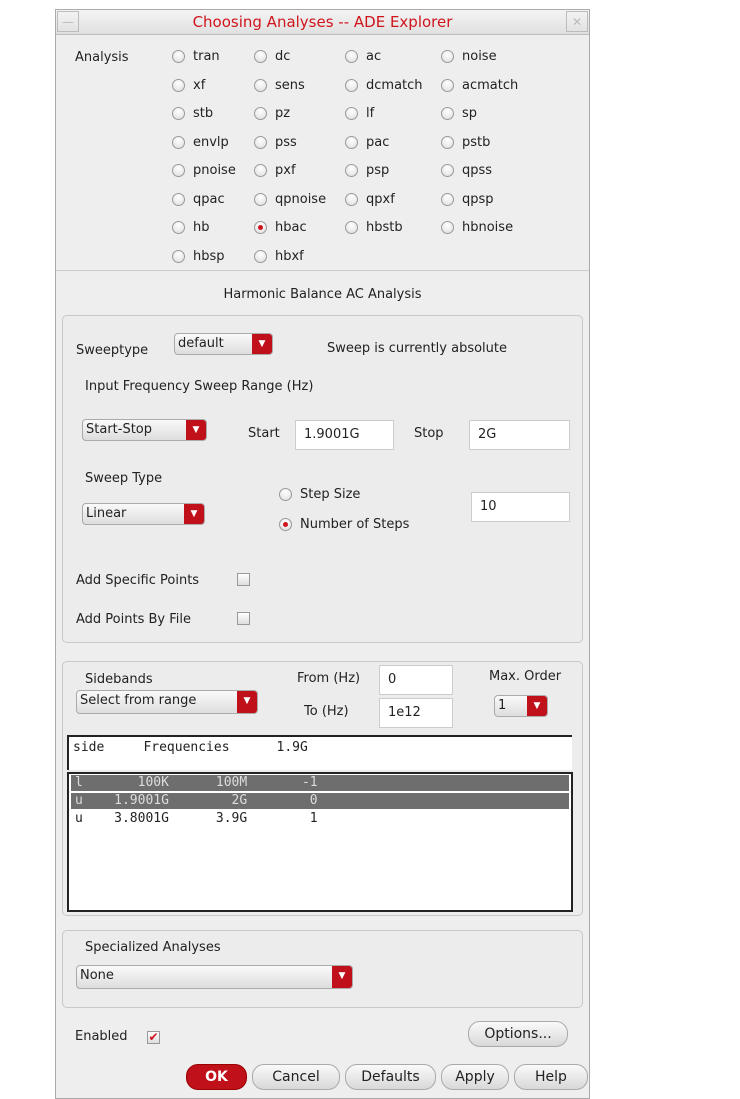 This screenshot has width=740, height=1099. What do you see at coordinates (326, 711) in the screenshot?
I see `to-label: To (Hz)` at bounding box center [326, 711].